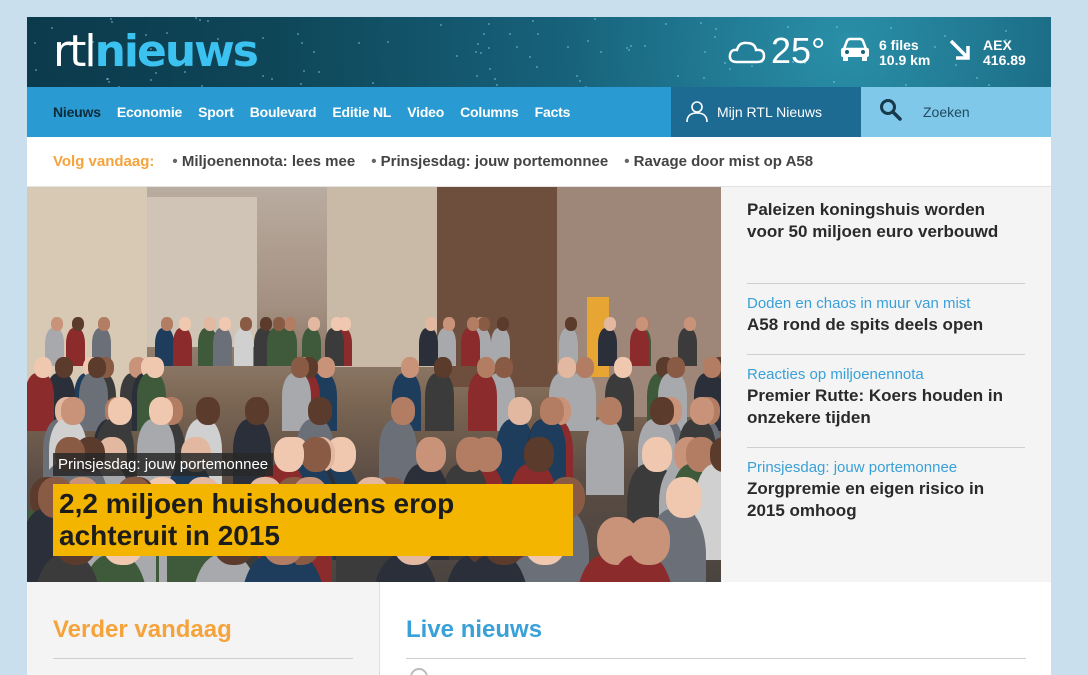  I want to click on search-icon, so click(891, 112).